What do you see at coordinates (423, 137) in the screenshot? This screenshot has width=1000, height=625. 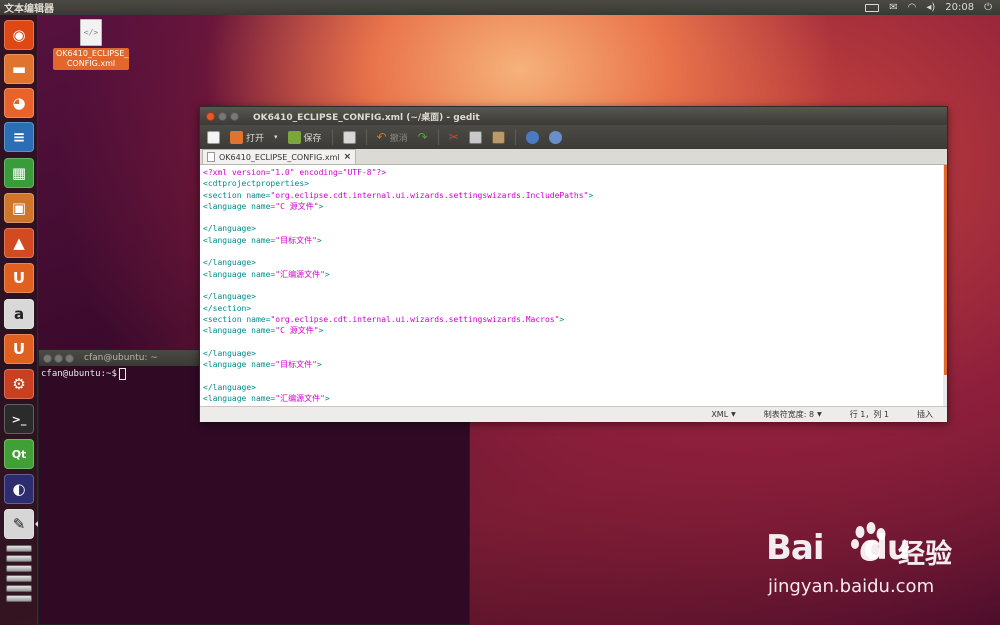 I see `redo-button: ↷` at bounding box center [423, 137].